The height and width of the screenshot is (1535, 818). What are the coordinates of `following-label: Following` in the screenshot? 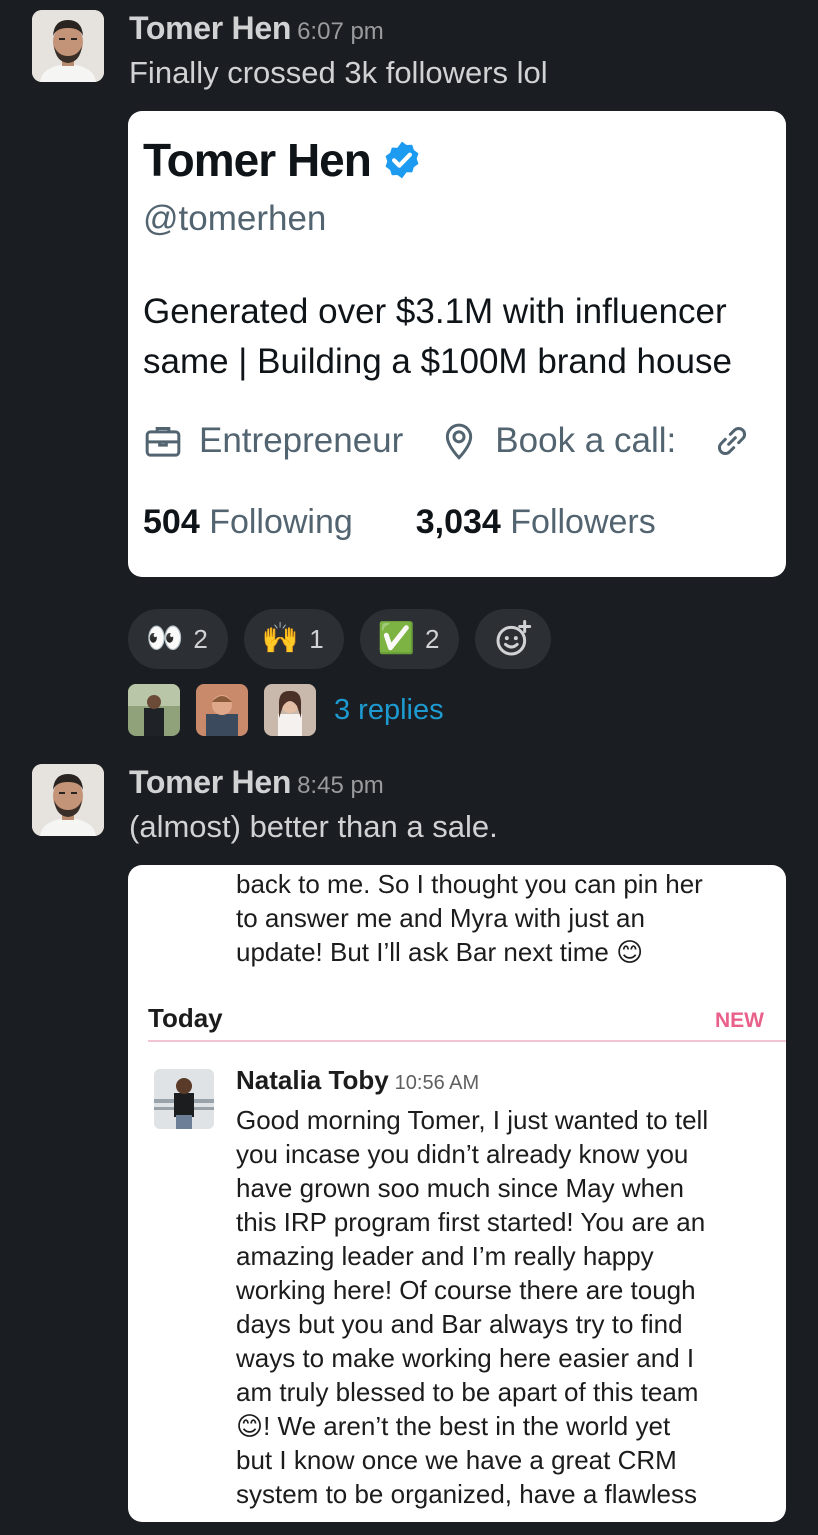 It's located at (281, 522).